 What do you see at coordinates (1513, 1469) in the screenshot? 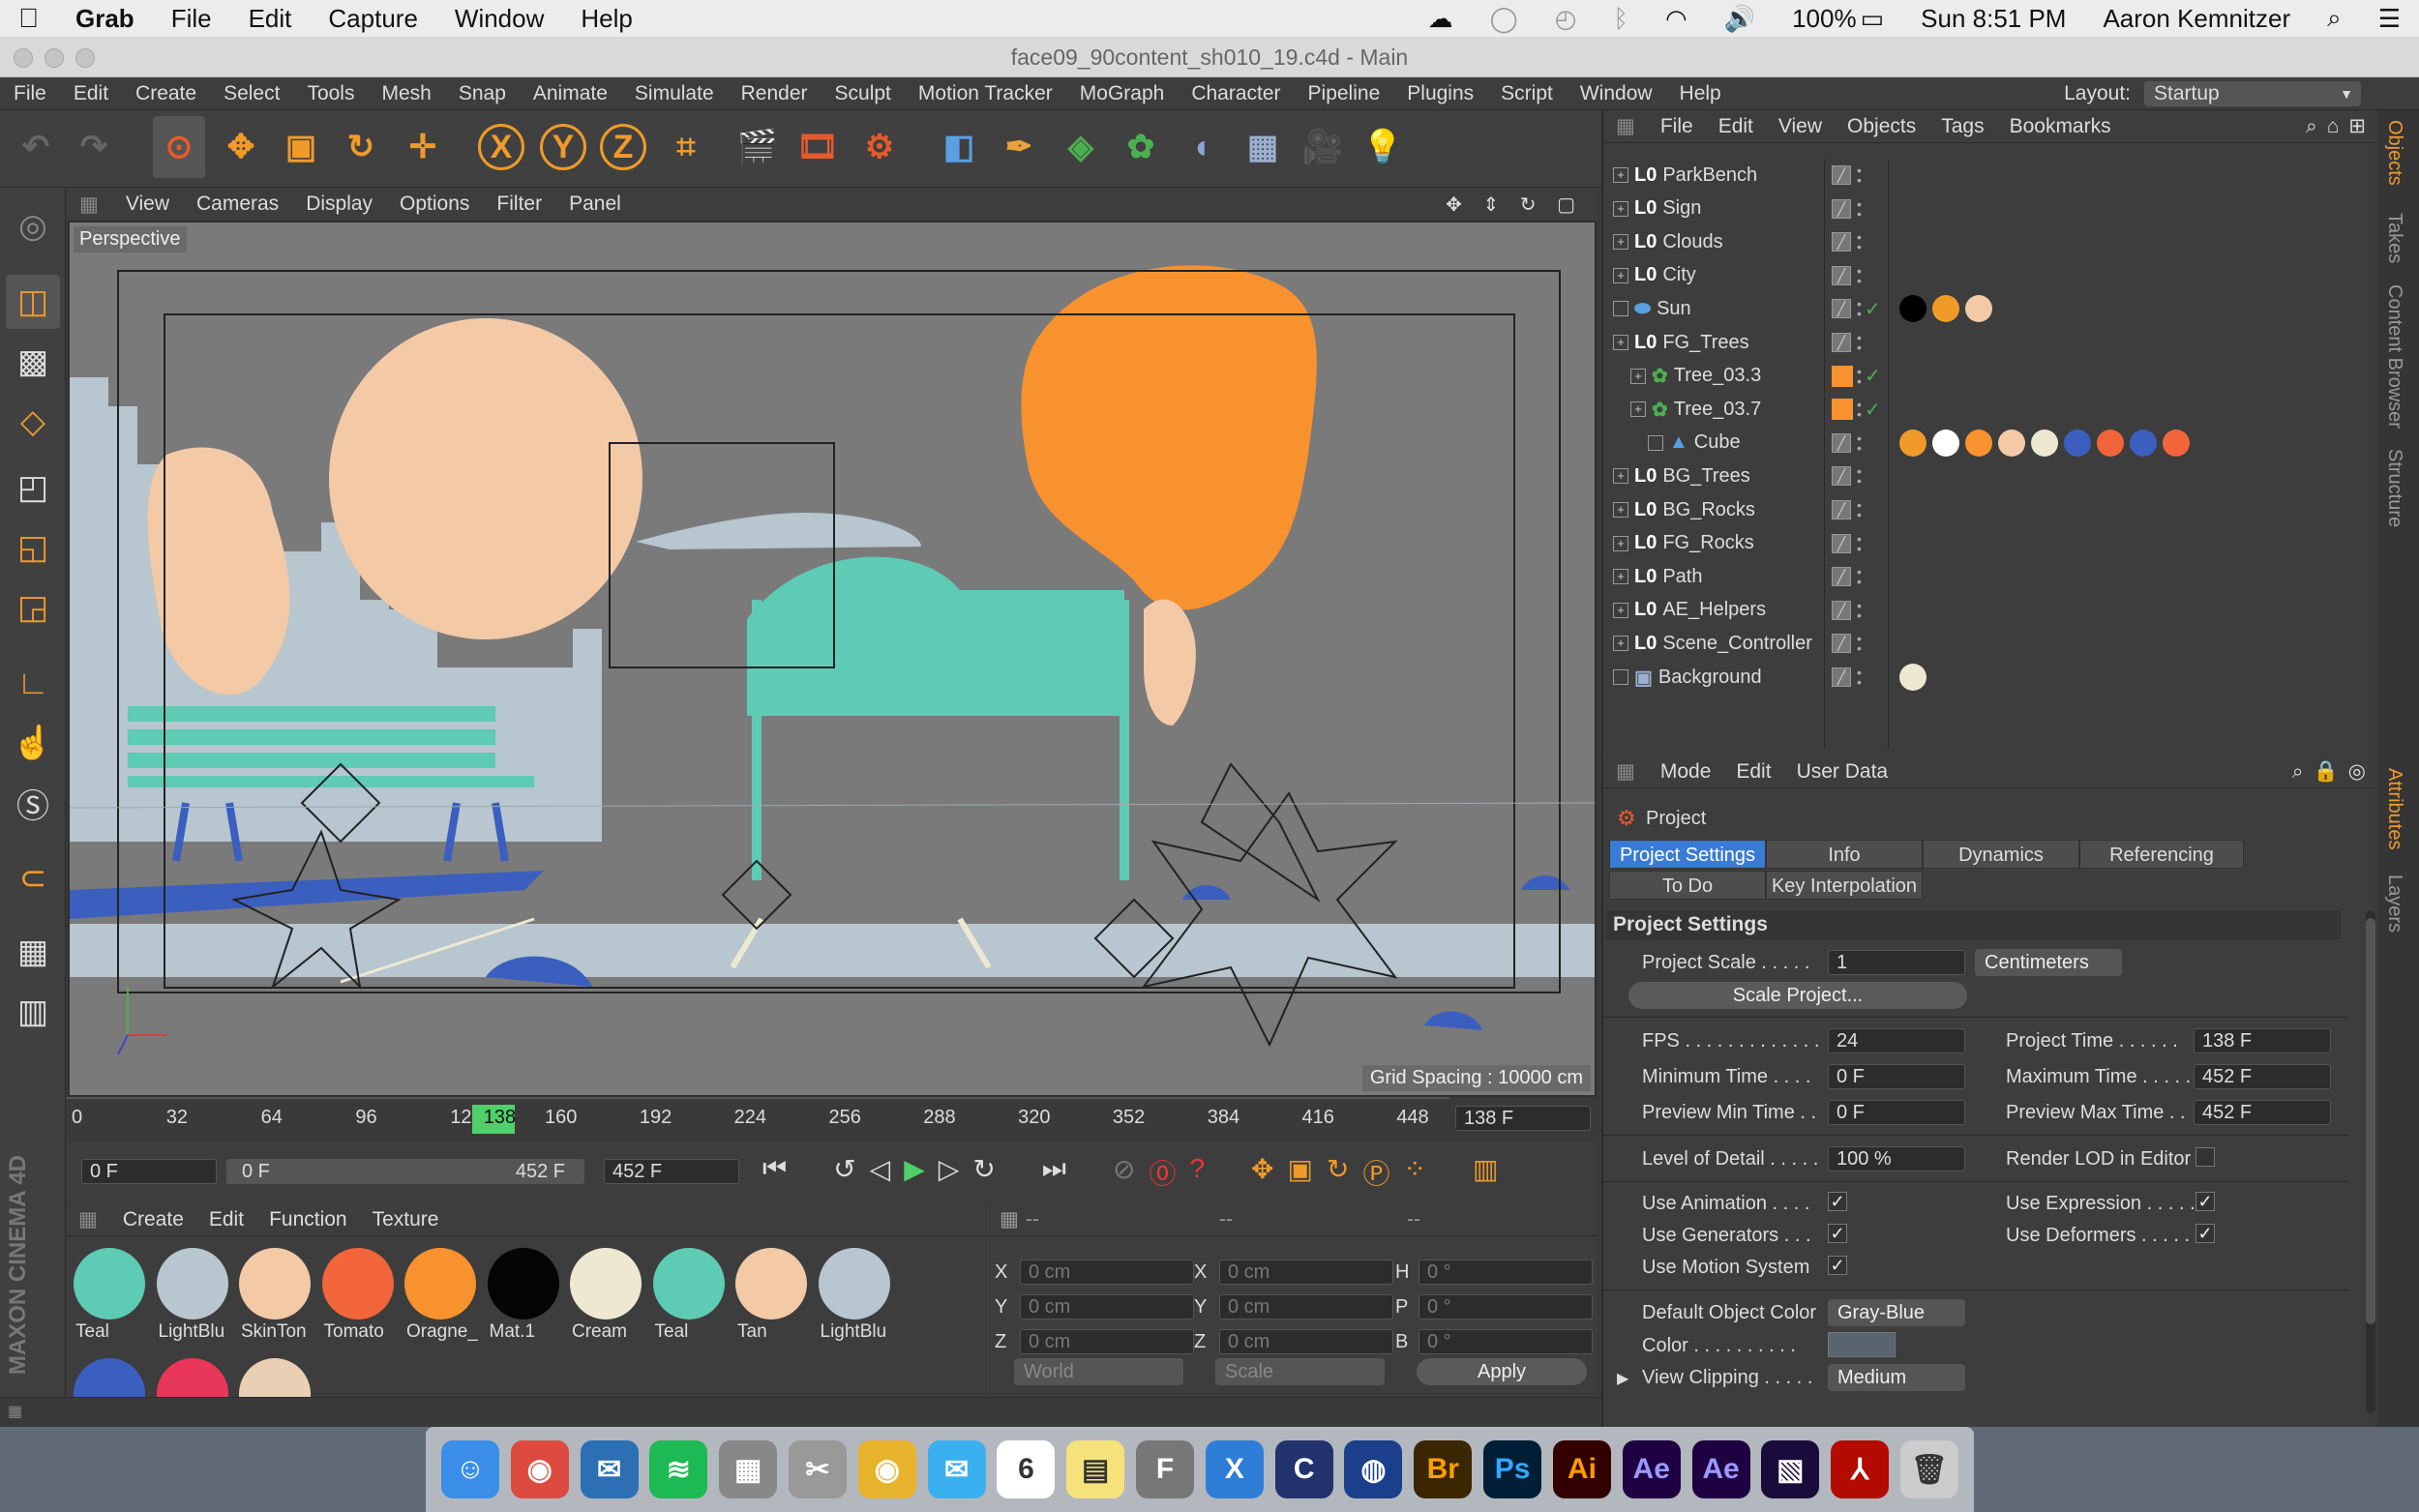
I see `photoshop-icon: Ps` at bounding box center [1513, 1469].